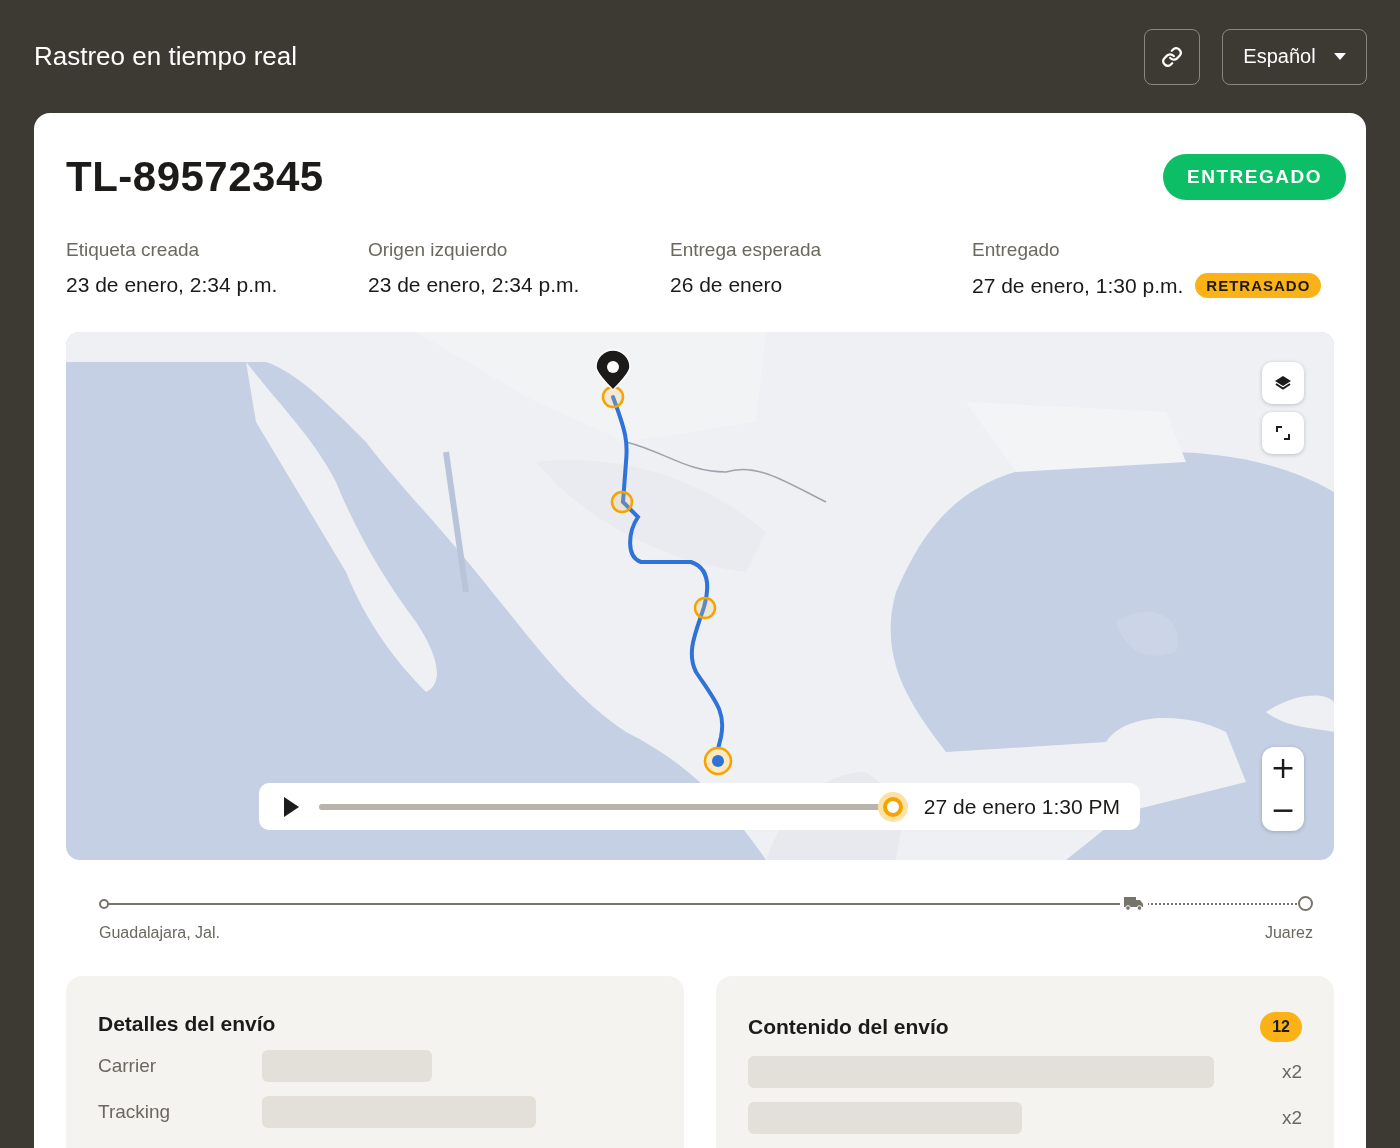 Image resolution: width=1400 pixels, height=1148 pixels. What do you see at coordinates (1283, 383) in the screenshot?
I see `layers-icon` at bounding box center [1283, 383].